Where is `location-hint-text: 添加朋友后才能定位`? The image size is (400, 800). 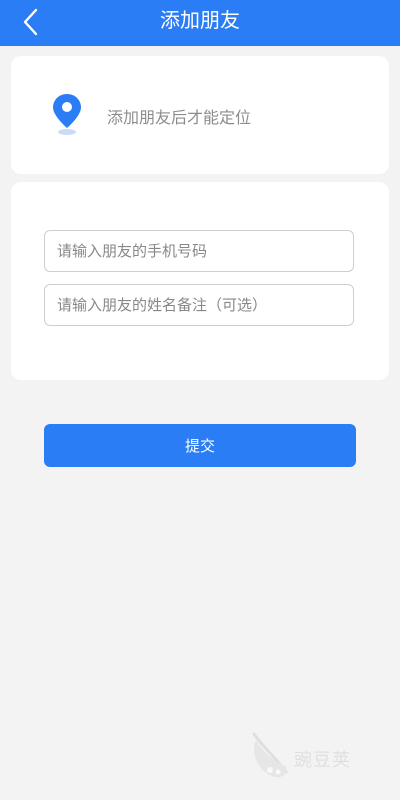 location-hint-text: 添加朋友后才能定位 is located at coordinates (179, 117).